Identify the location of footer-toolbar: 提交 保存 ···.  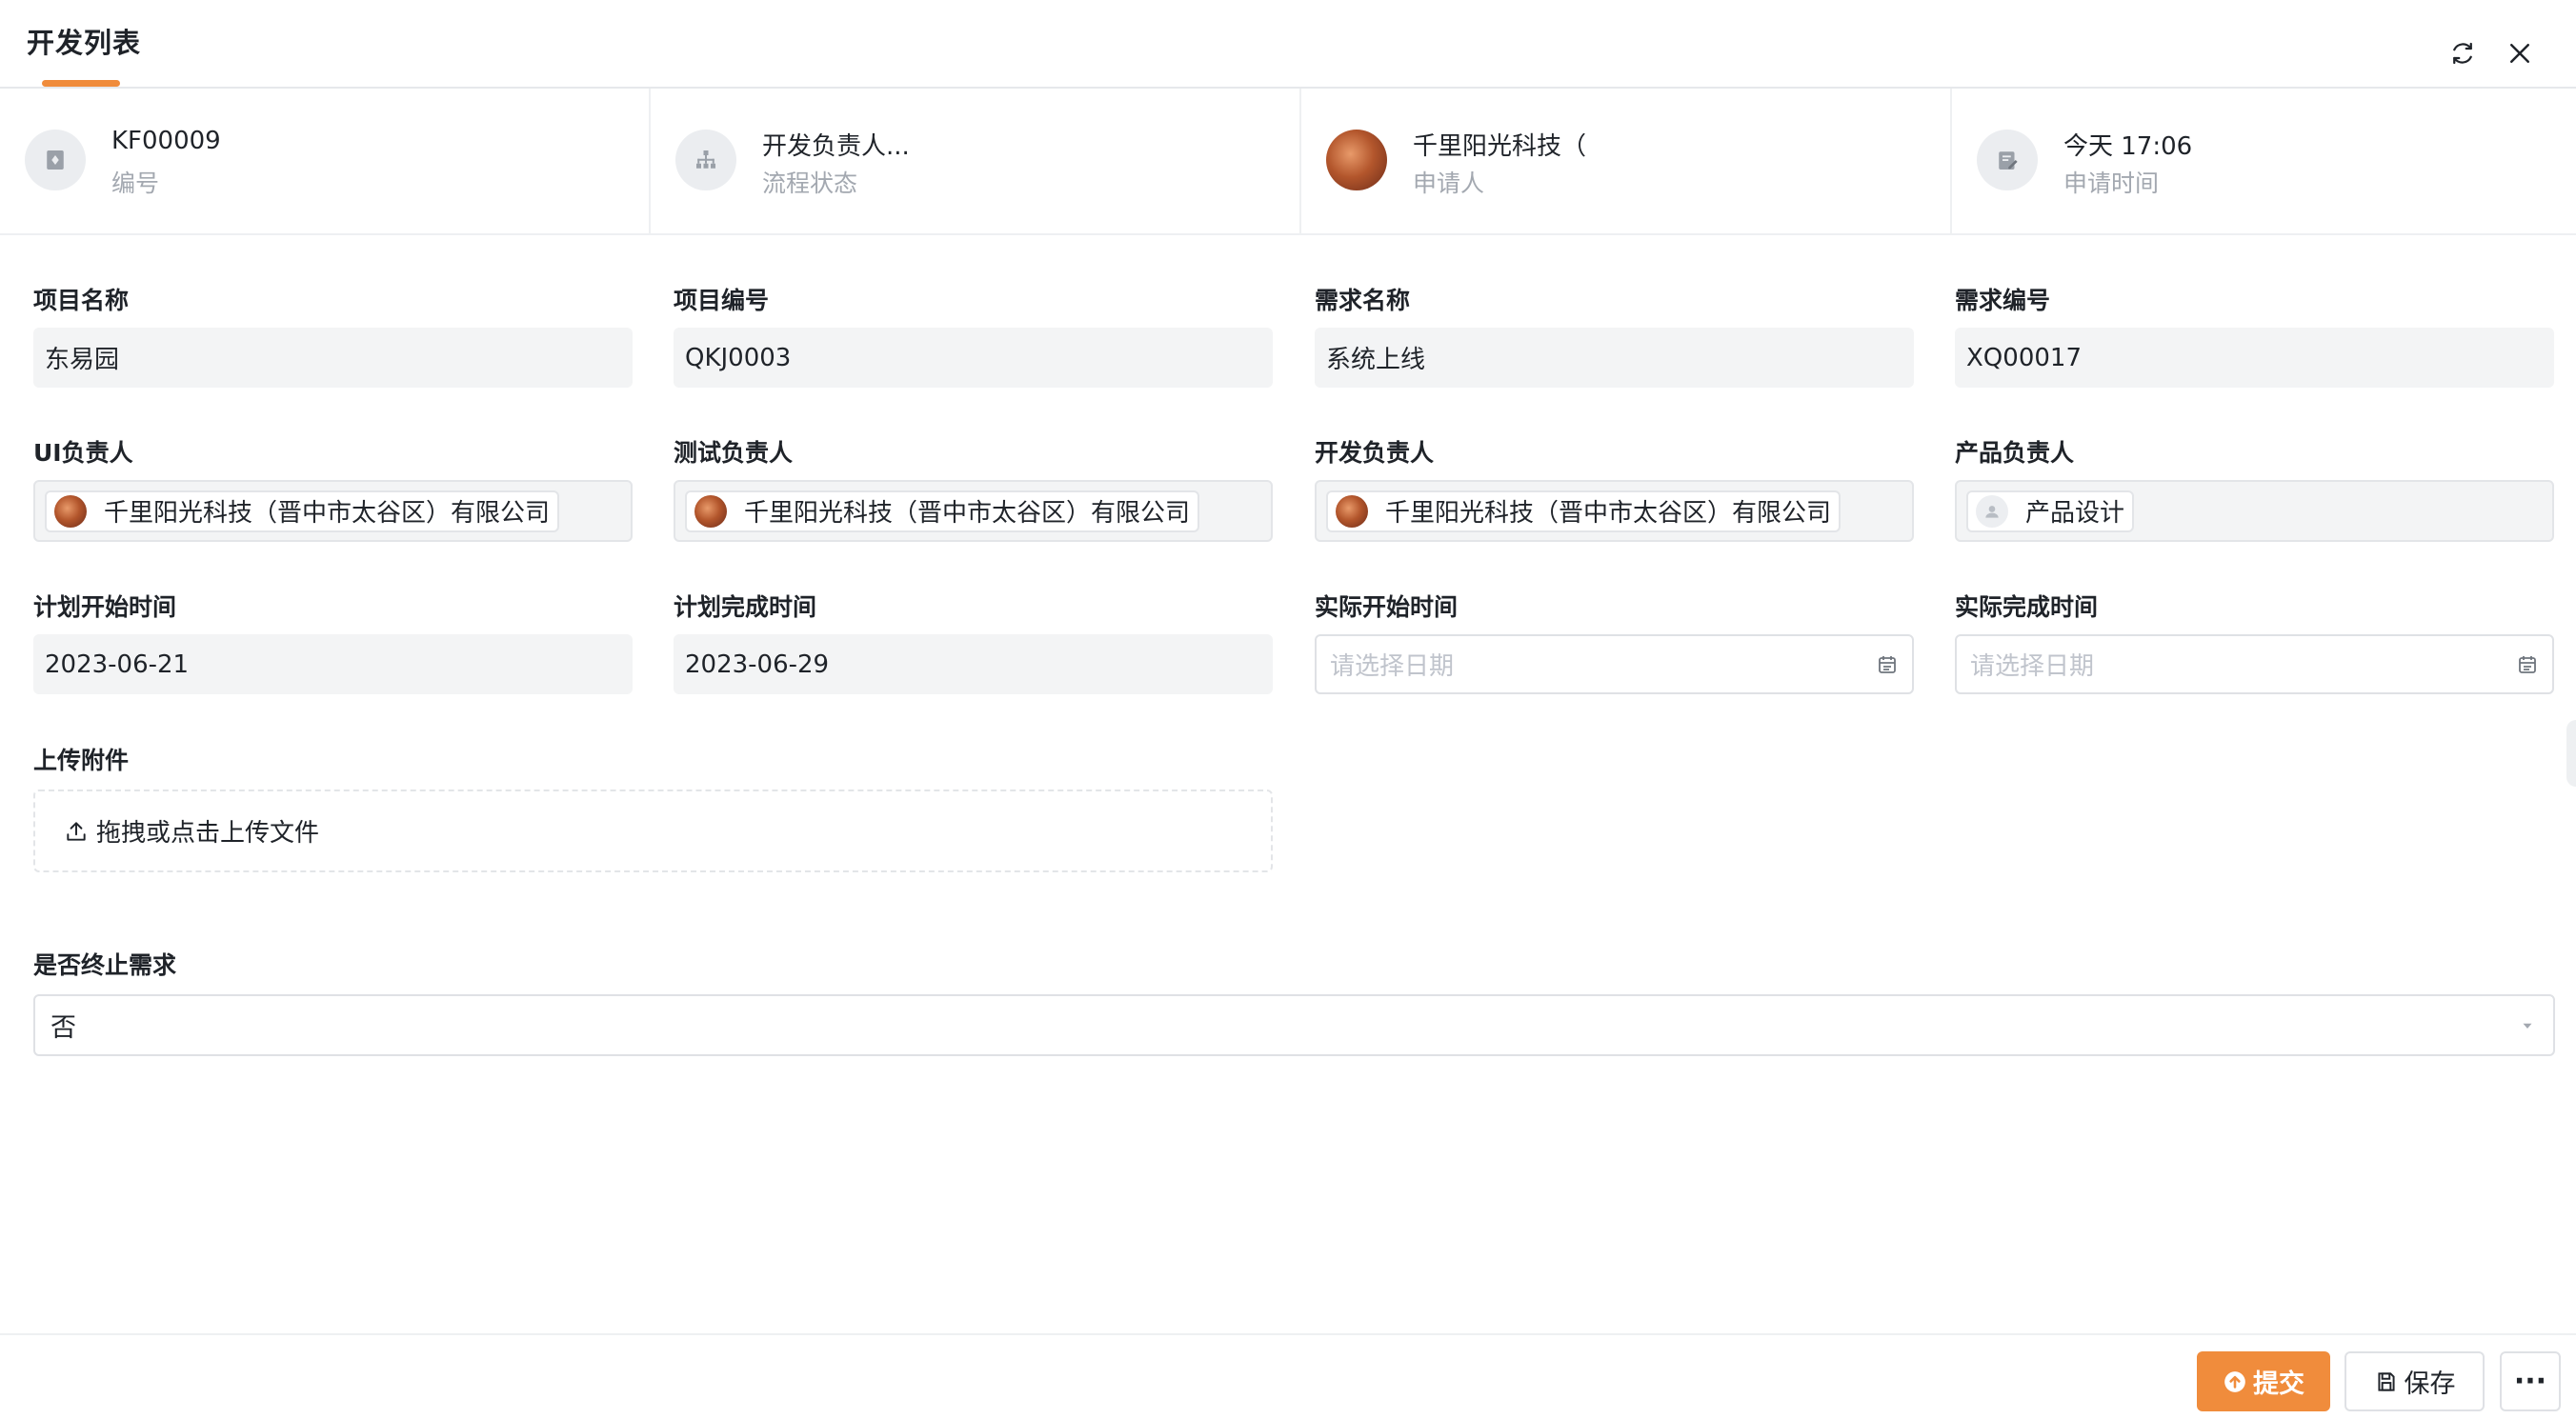
(1288, 1376).